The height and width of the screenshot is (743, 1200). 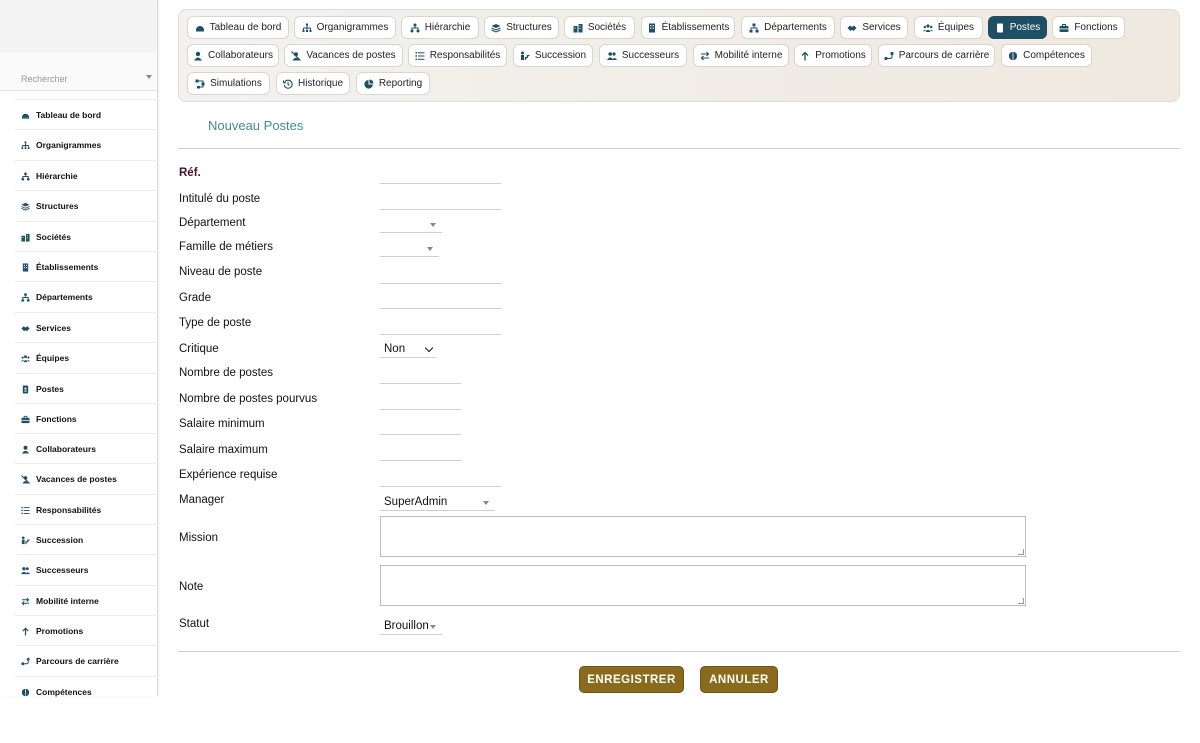 I want to click on sidebar-item-label: Équipes, so click(x=53, y=358).